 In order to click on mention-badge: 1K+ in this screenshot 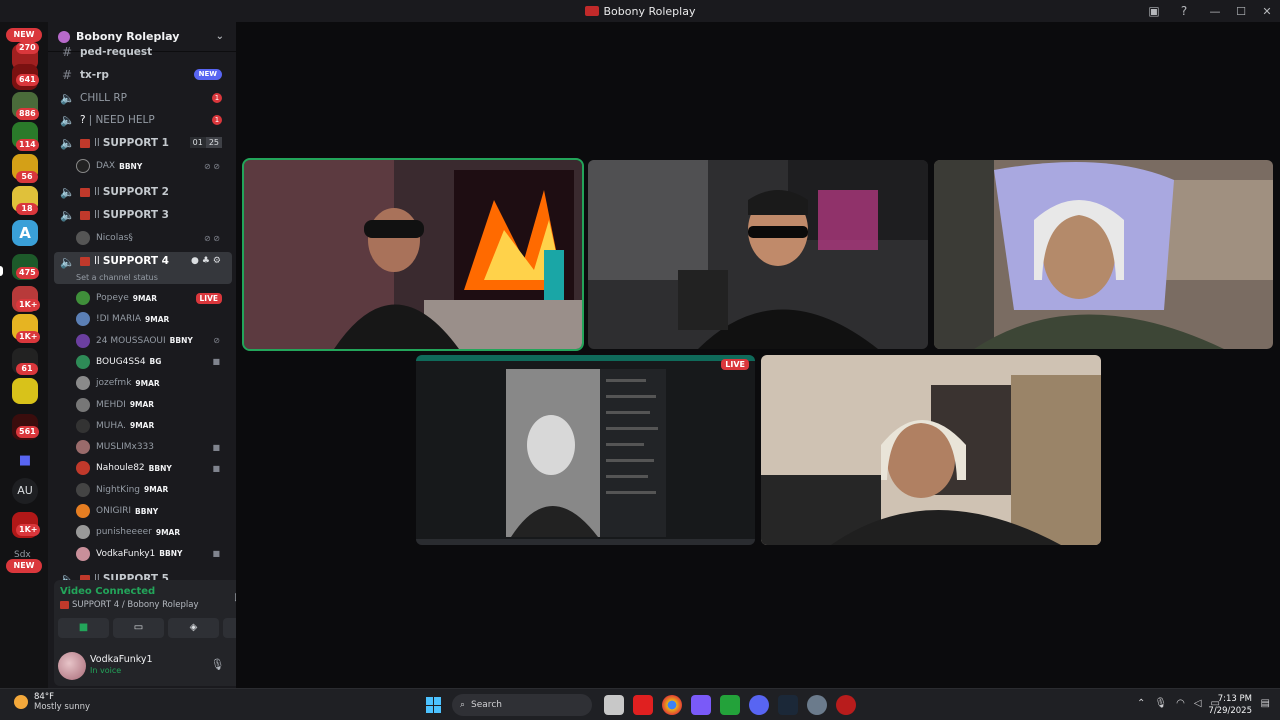, I will do `click(28, 530)`.